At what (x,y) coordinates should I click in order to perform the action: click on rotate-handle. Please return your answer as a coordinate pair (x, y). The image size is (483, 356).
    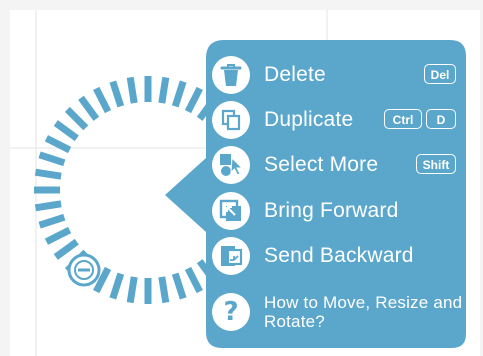
    Looking at the image, I should click on (84, 270).